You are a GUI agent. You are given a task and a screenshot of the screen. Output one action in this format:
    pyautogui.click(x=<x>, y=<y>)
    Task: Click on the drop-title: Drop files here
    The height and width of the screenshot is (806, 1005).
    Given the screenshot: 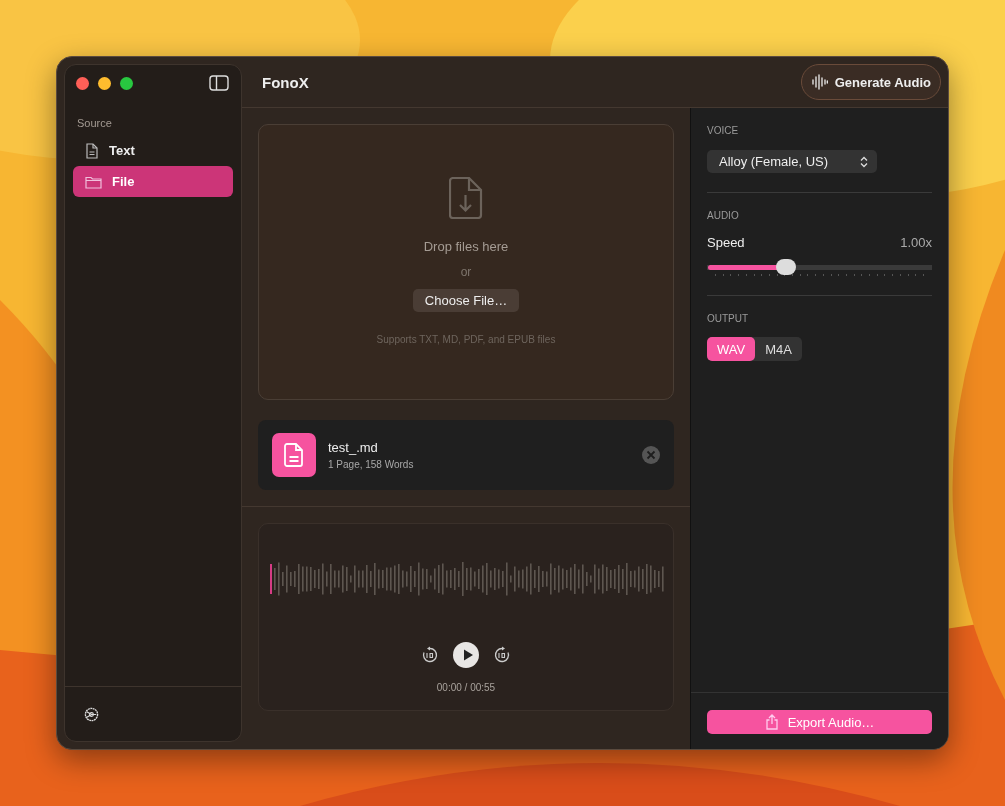 What is the action you would take?
    pyautogui.click(x=466, y=246)
    